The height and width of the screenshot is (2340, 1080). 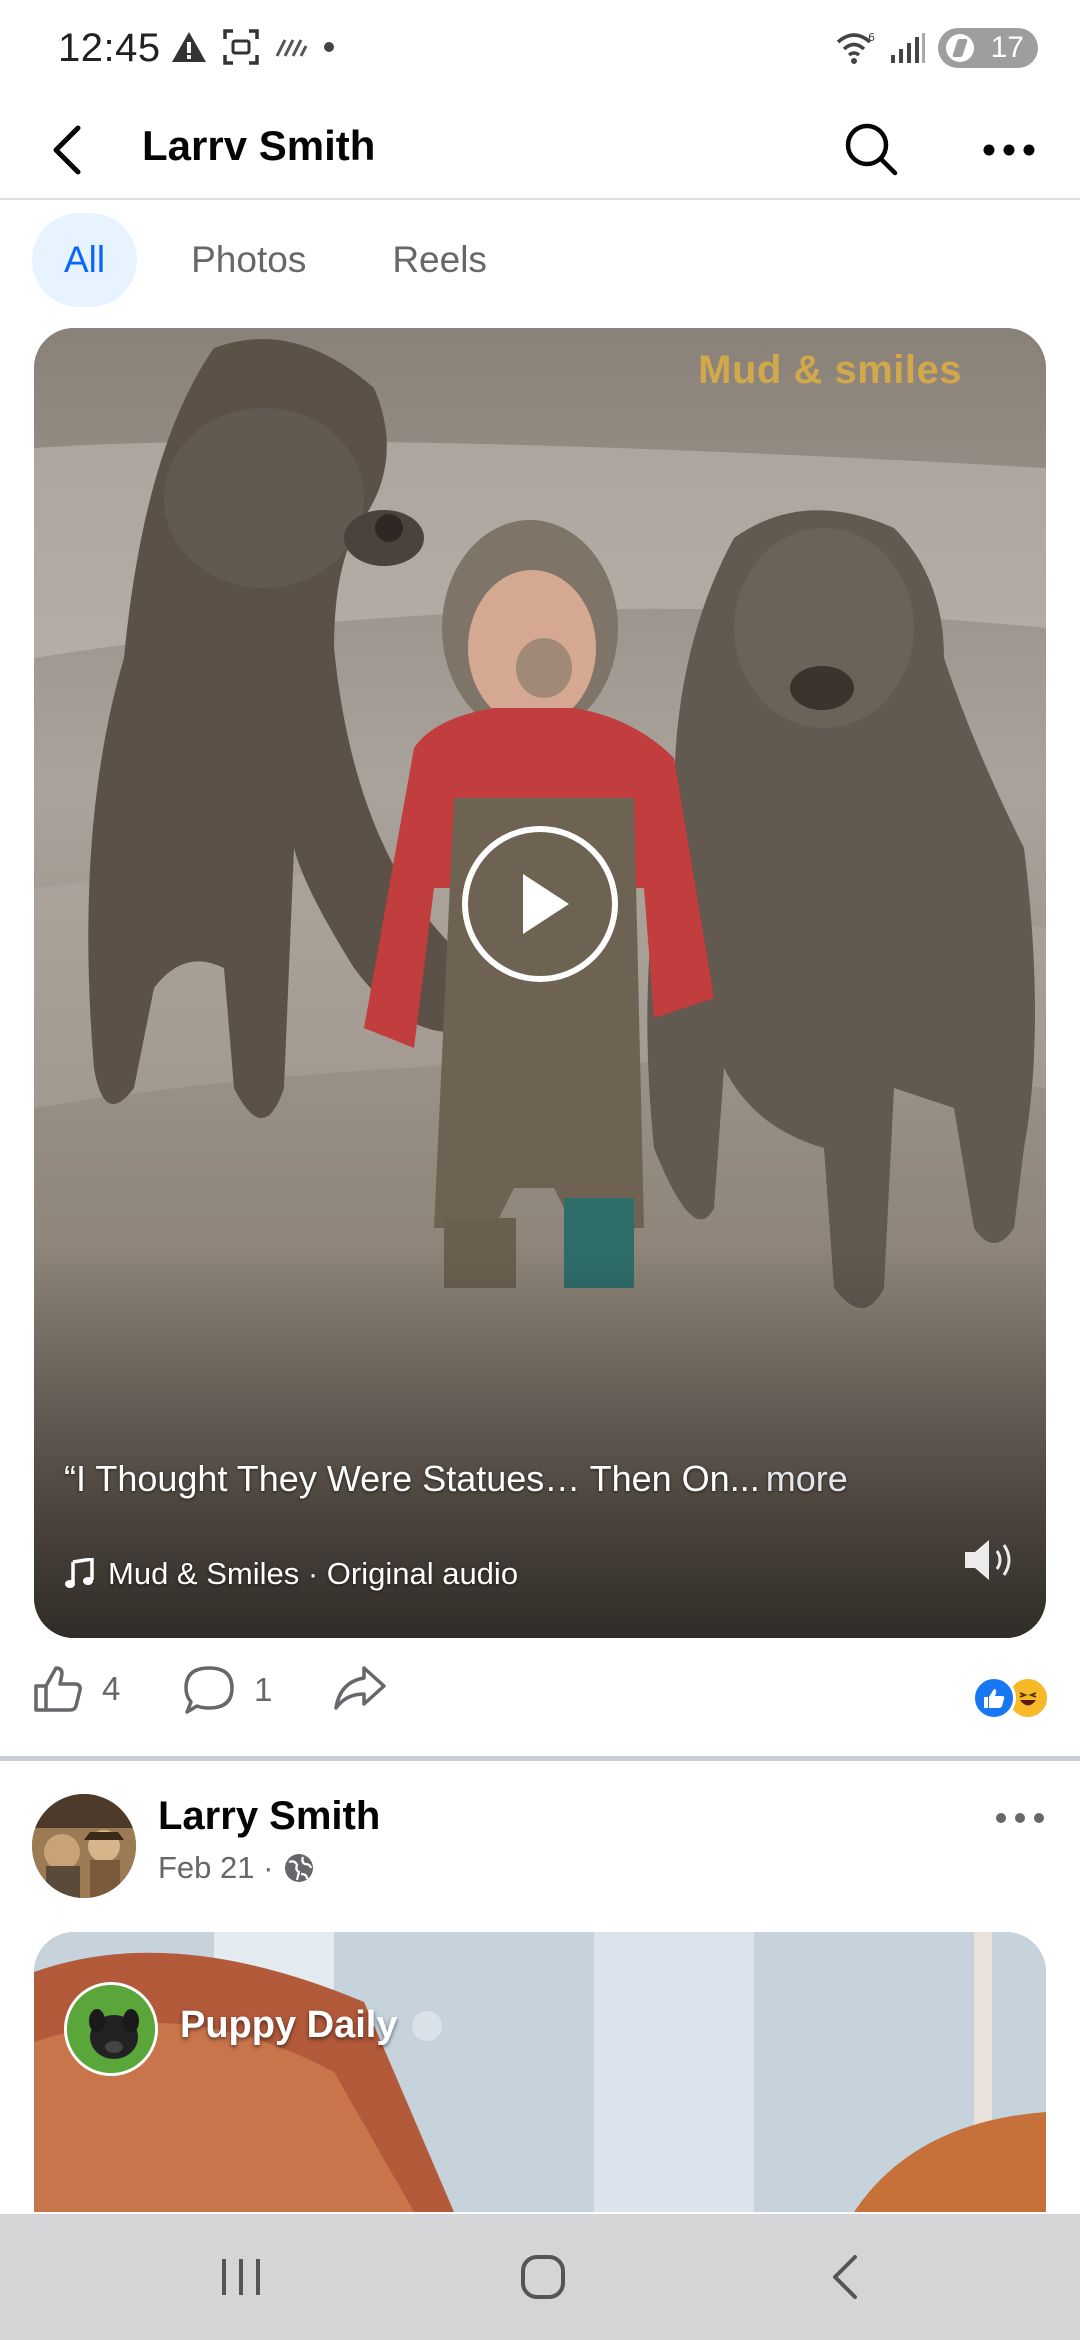 I want to click on tab-reels: Reels, so click(x=439, y=260).